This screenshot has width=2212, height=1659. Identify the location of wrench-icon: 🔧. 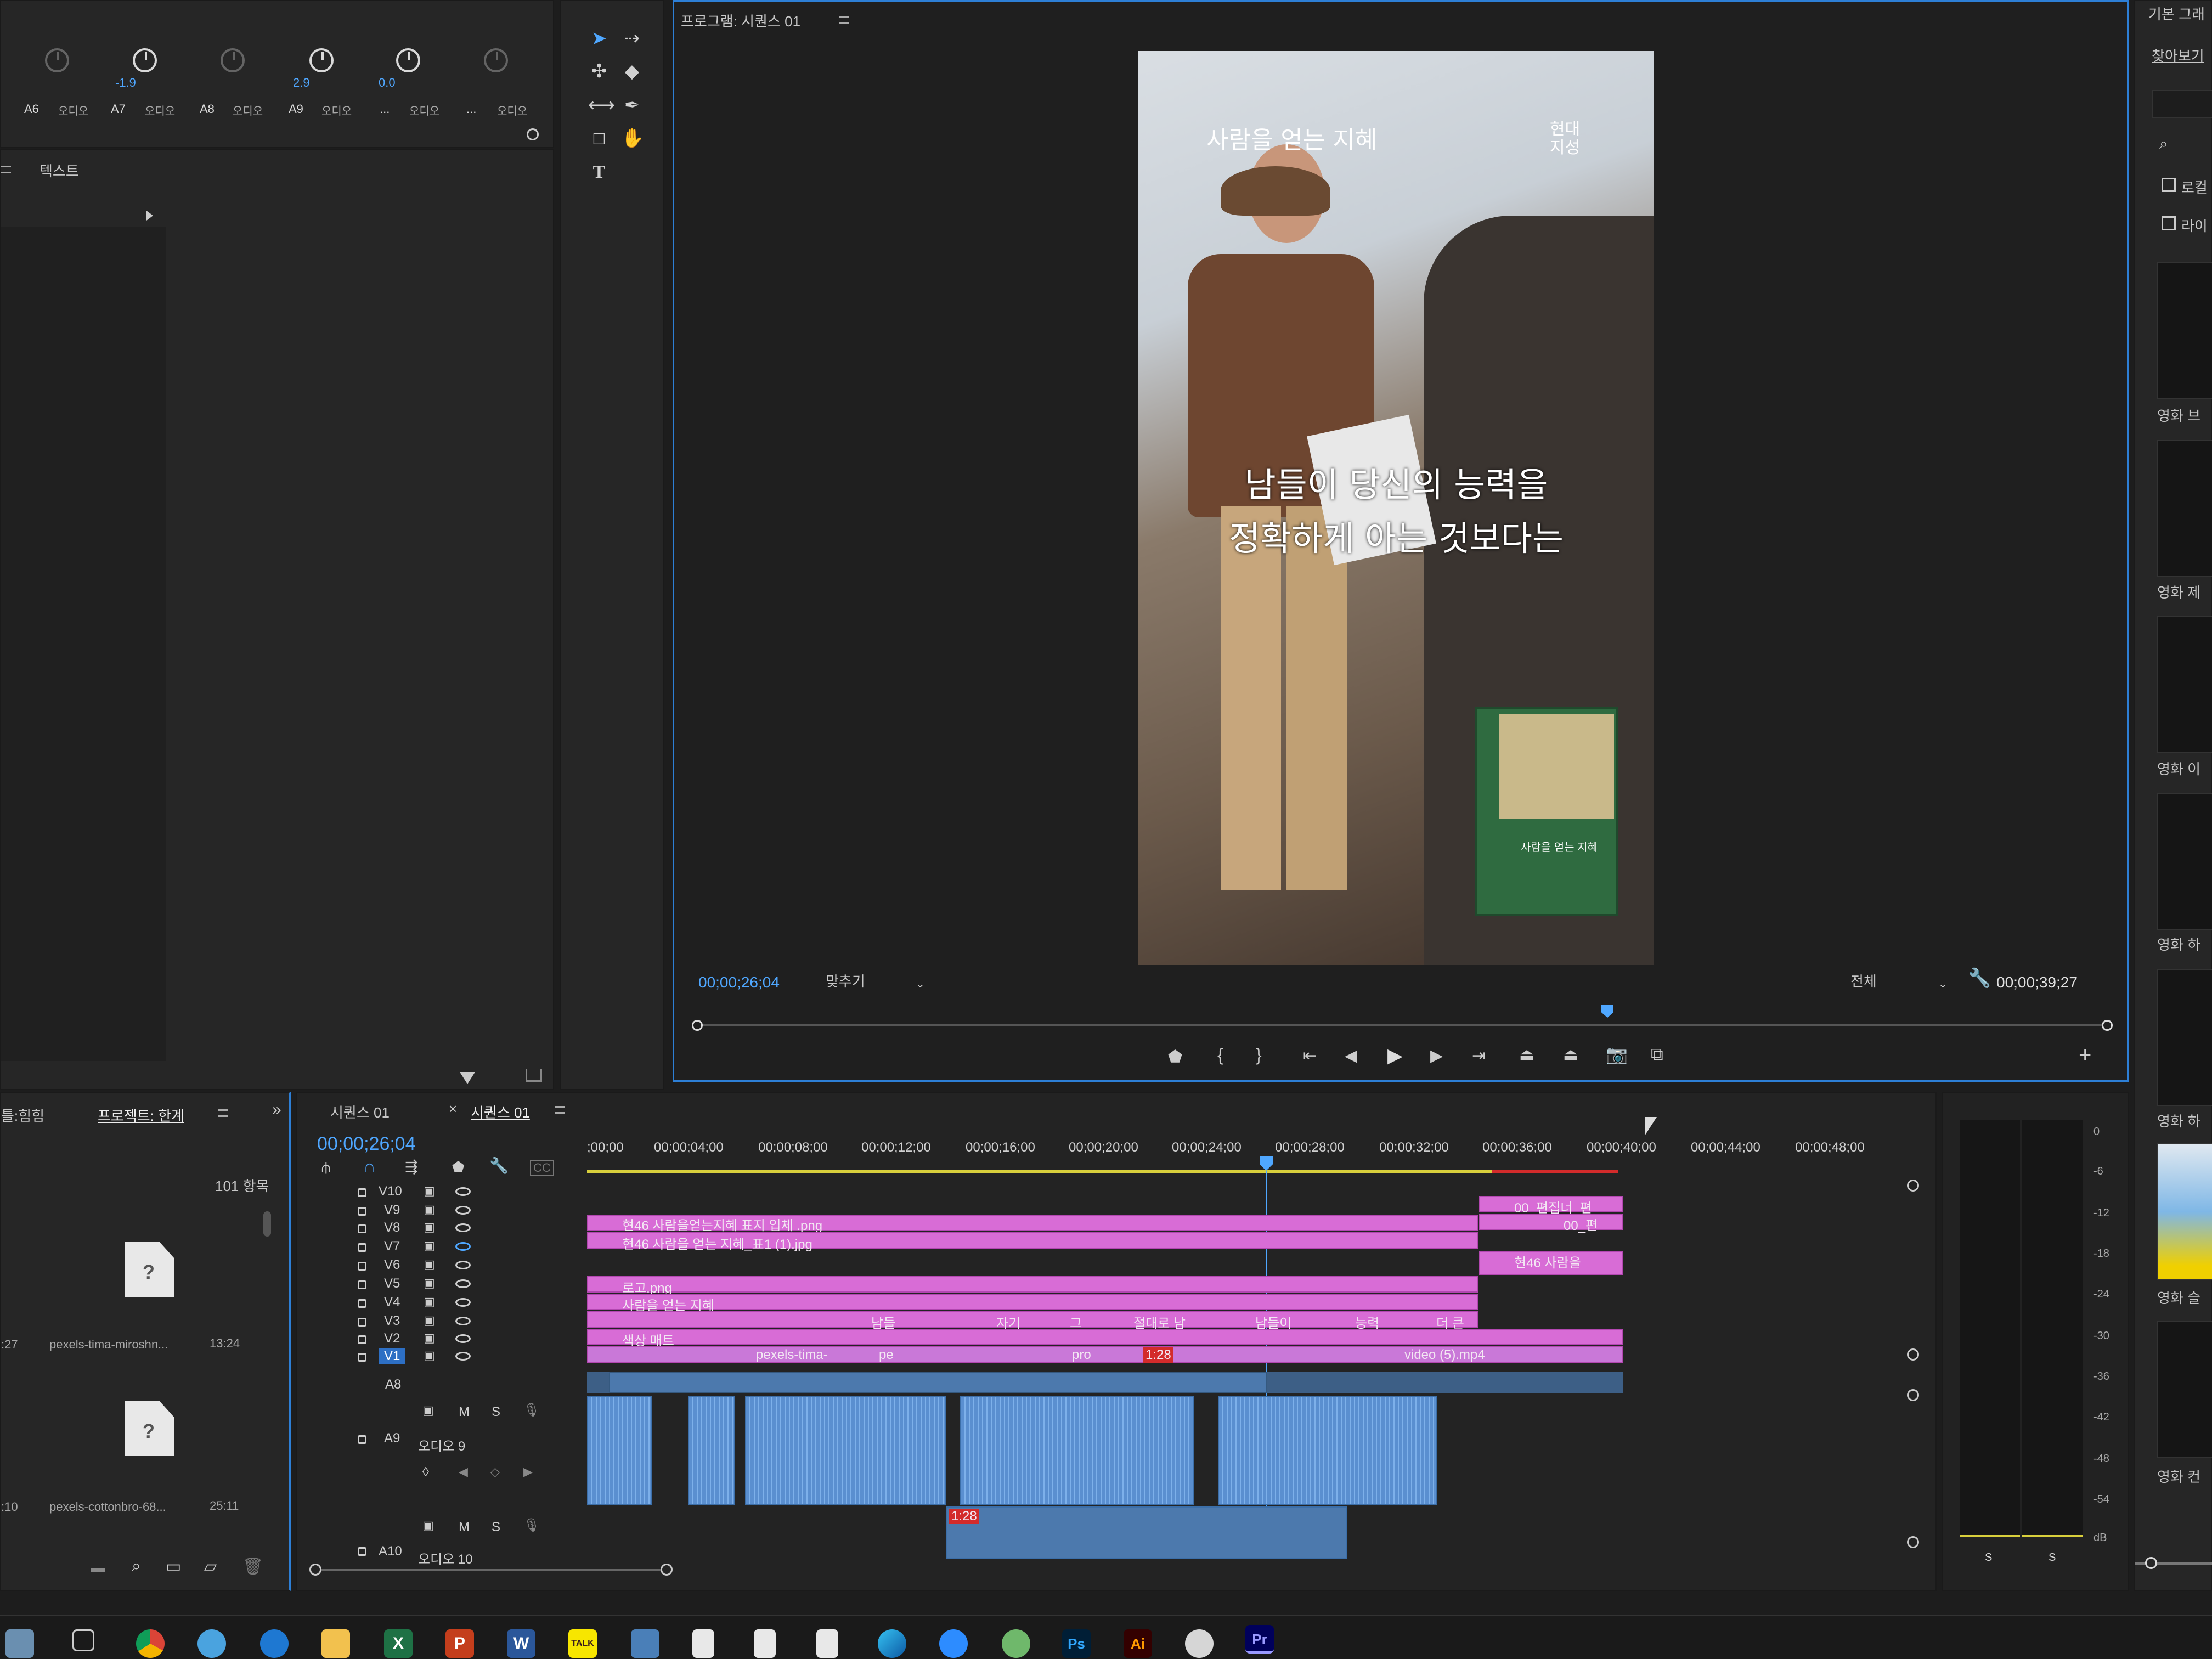
(1980, 978).